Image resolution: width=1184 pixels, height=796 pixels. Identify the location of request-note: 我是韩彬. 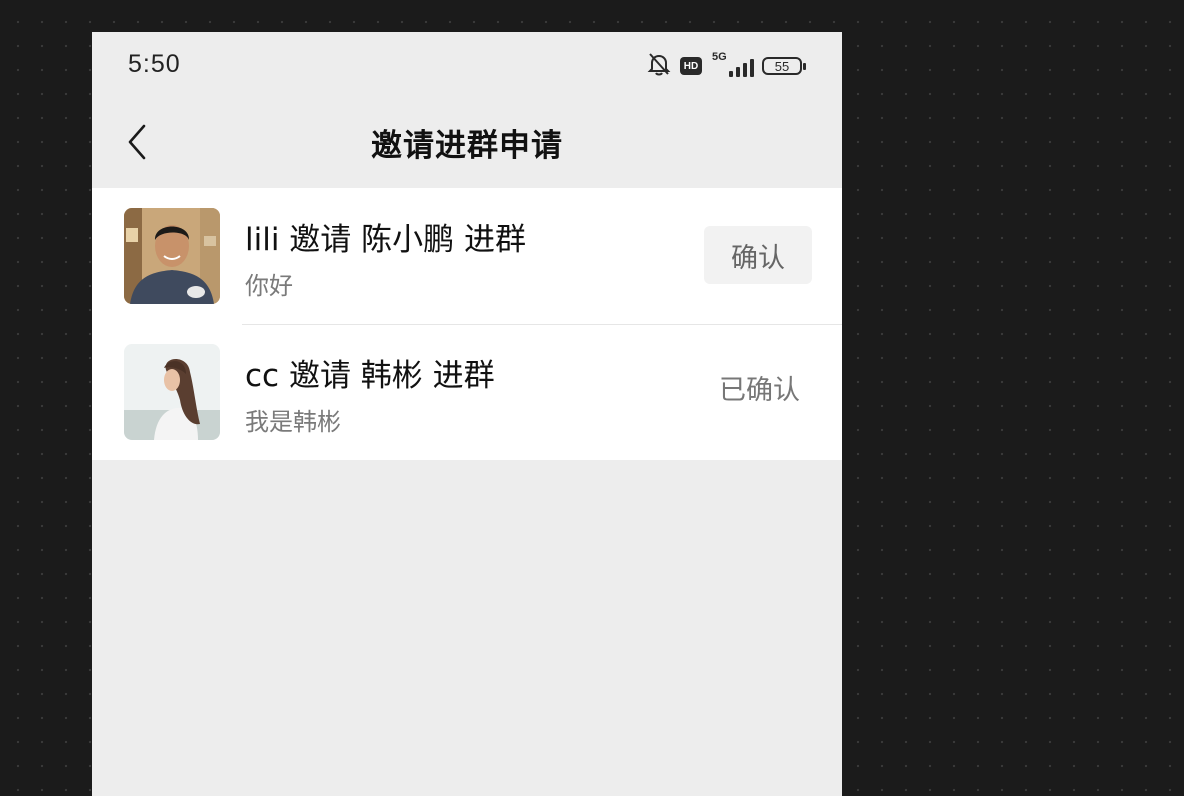
(293, 422).